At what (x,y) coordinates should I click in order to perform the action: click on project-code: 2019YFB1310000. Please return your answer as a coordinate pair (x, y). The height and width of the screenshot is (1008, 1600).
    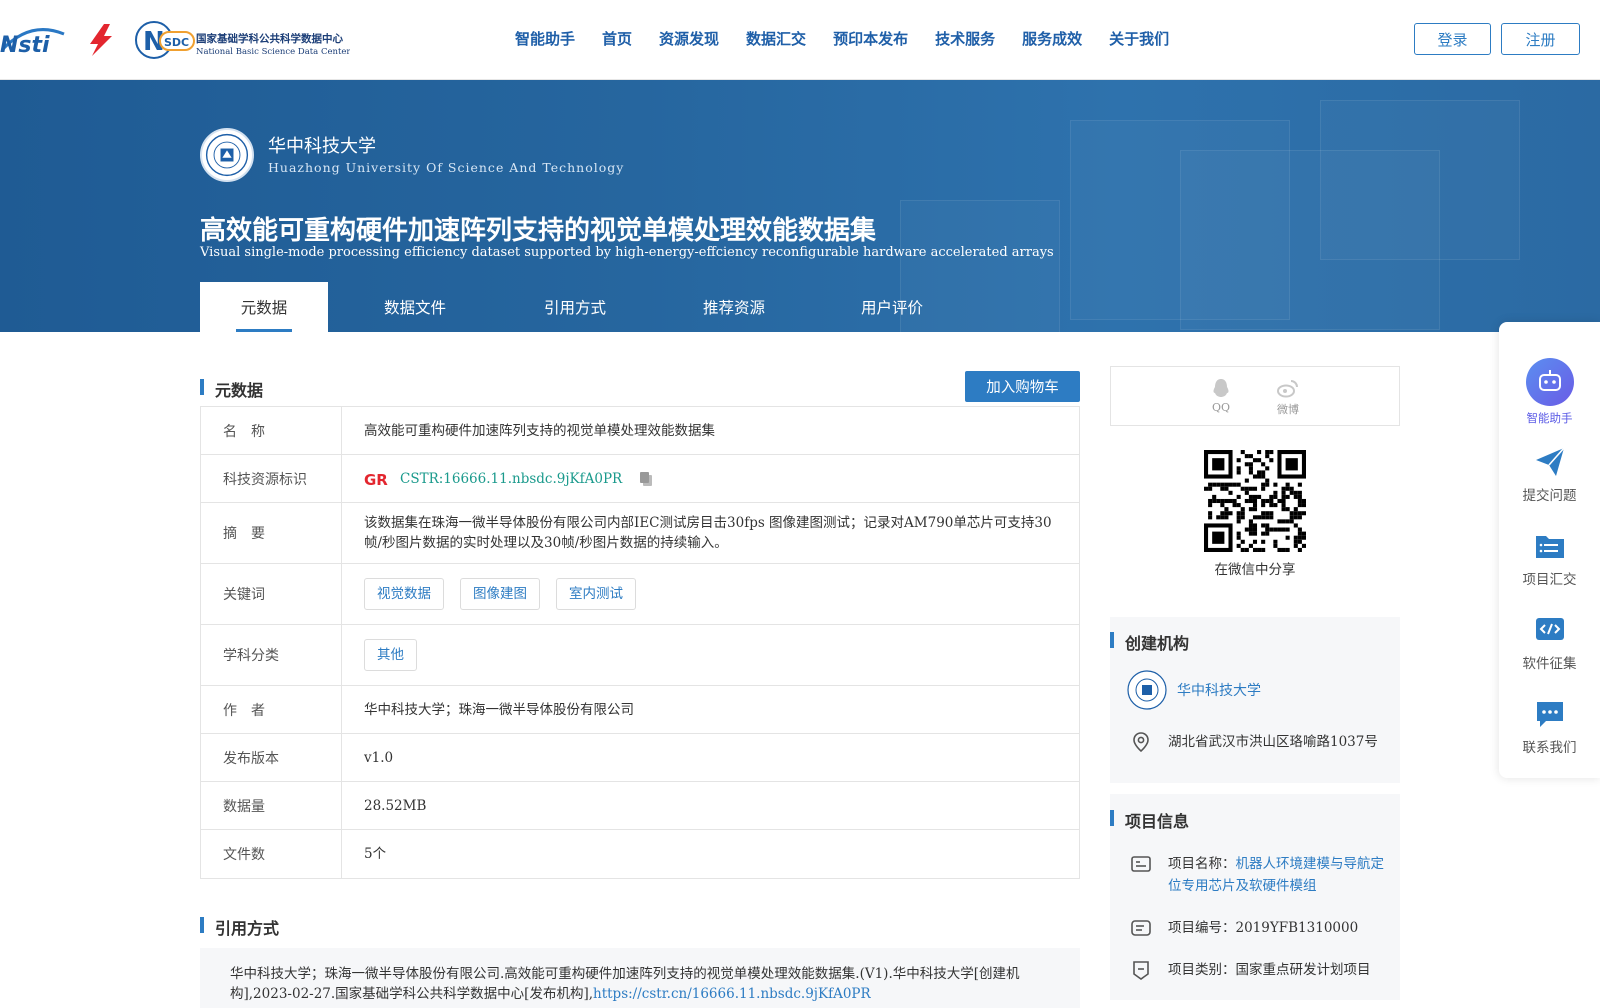
    Looking at the image, I should click on (1297, 928).